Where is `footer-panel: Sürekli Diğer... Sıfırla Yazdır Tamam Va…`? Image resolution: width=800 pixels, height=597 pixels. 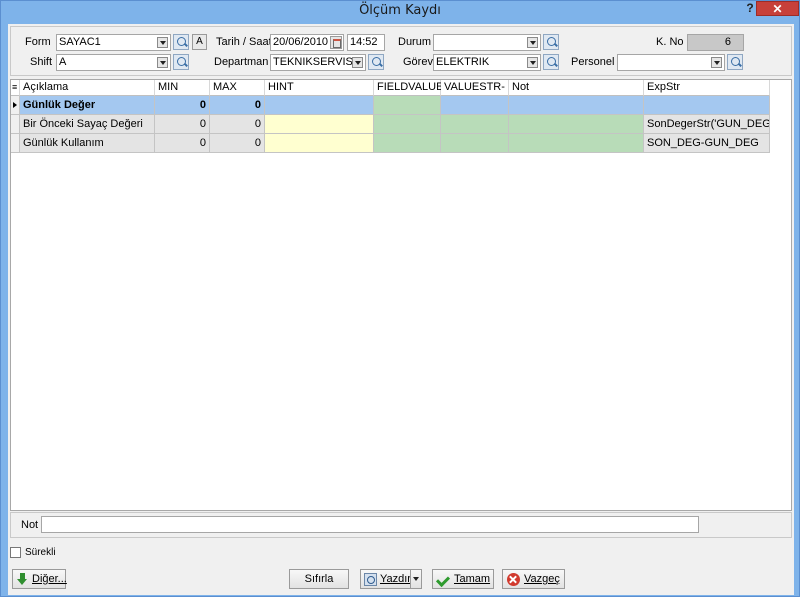 footer-panel: Sürekli Diğer... Sıfırla Yazdır Tamam Va… is located at coordinates (401, 568).